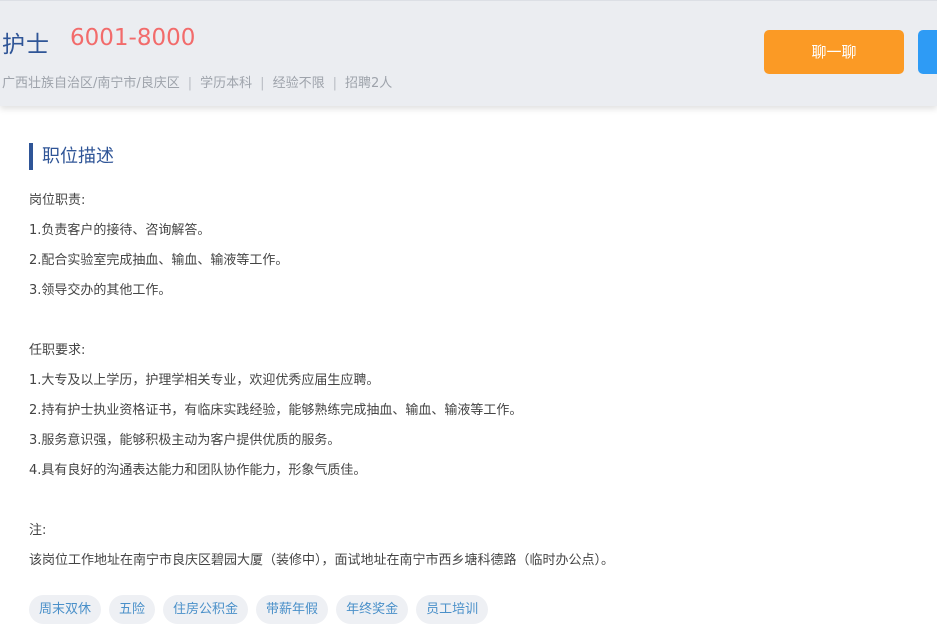 The width and height of the screenshot is (937, 629). Describe the element at coordinates (372, 609) in the screenshot. I see `benefit-tag: 年终奖金` at that location.